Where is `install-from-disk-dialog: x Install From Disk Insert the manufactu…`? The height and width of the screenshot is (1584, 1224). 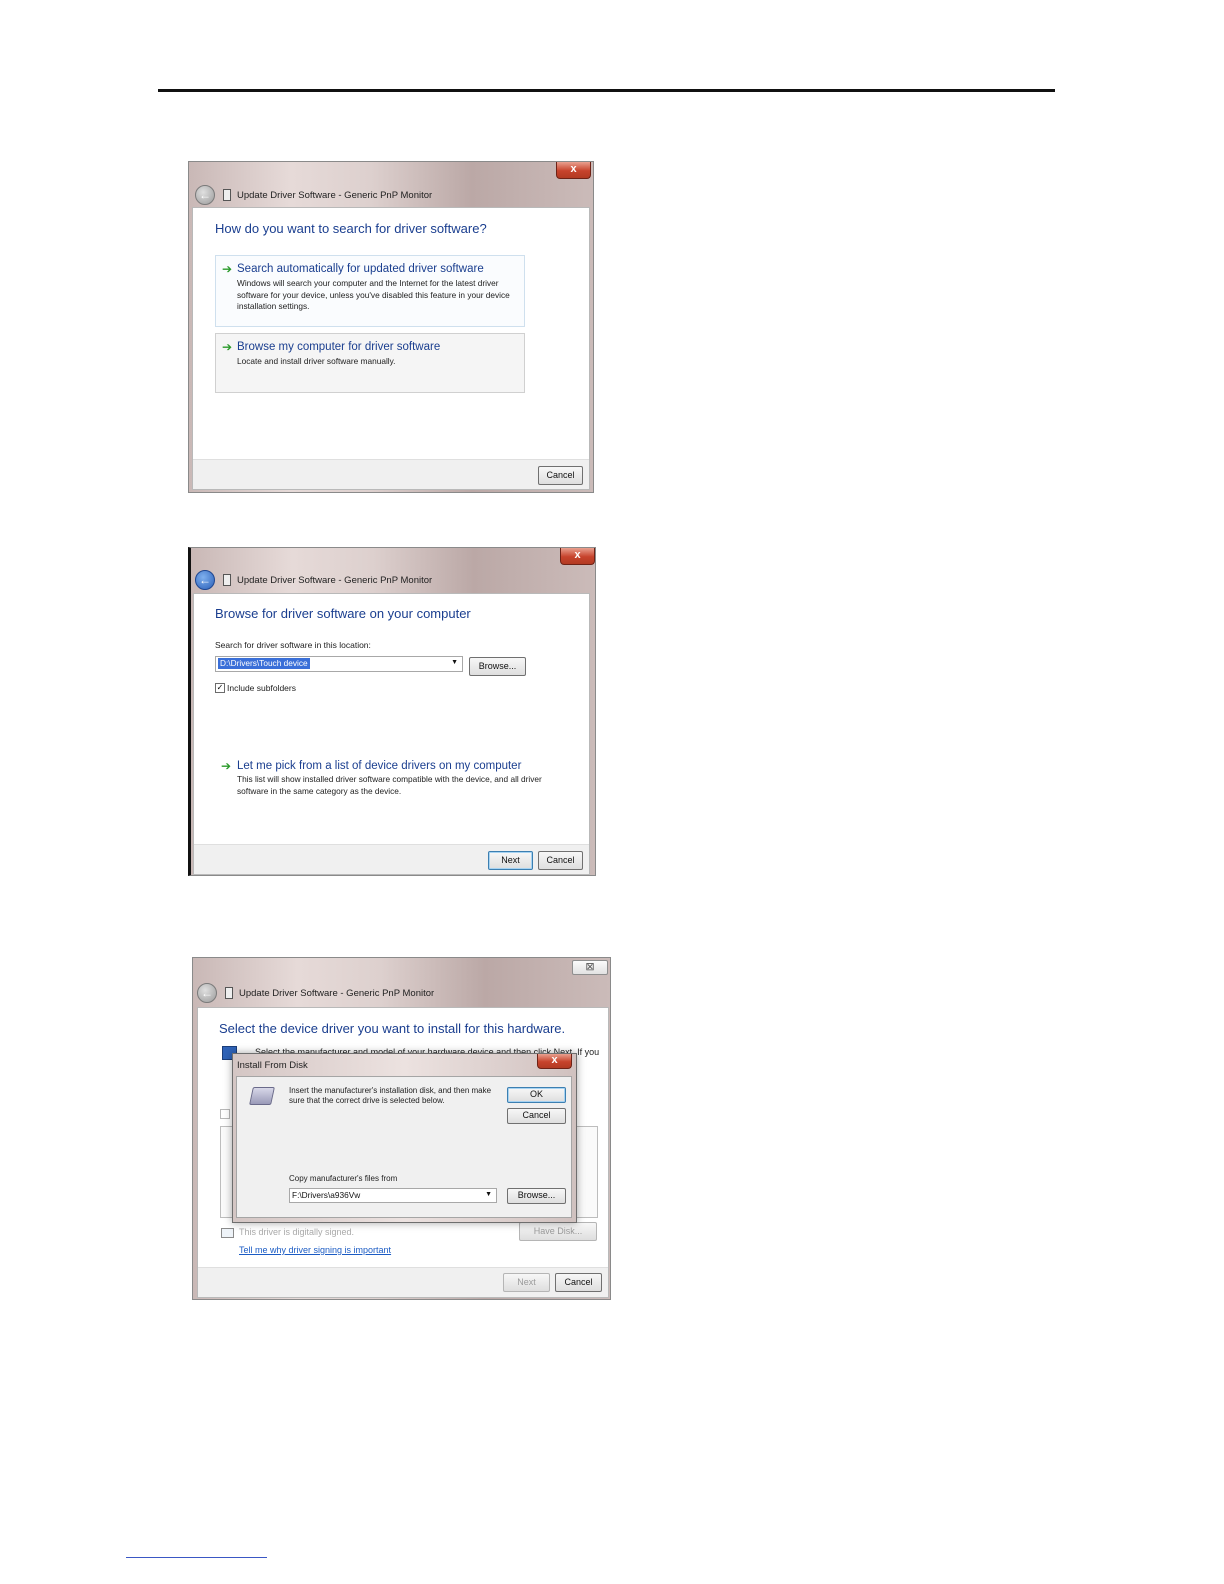
install-from-disk-dialog: x Install From Disk Insert the manufactu… is located at coordinates (404, 1138).